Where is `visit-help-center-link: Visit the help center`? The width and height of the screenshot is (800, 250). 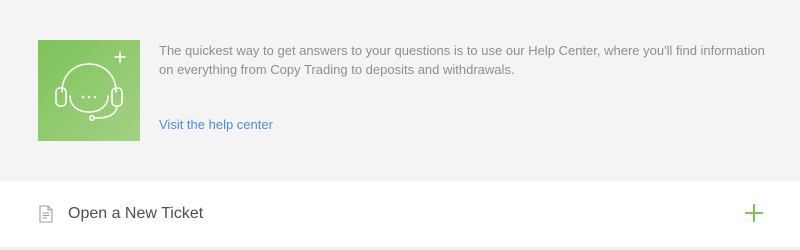
visit-help-center-link: Visit the help center is located at coordinates (216, 125).